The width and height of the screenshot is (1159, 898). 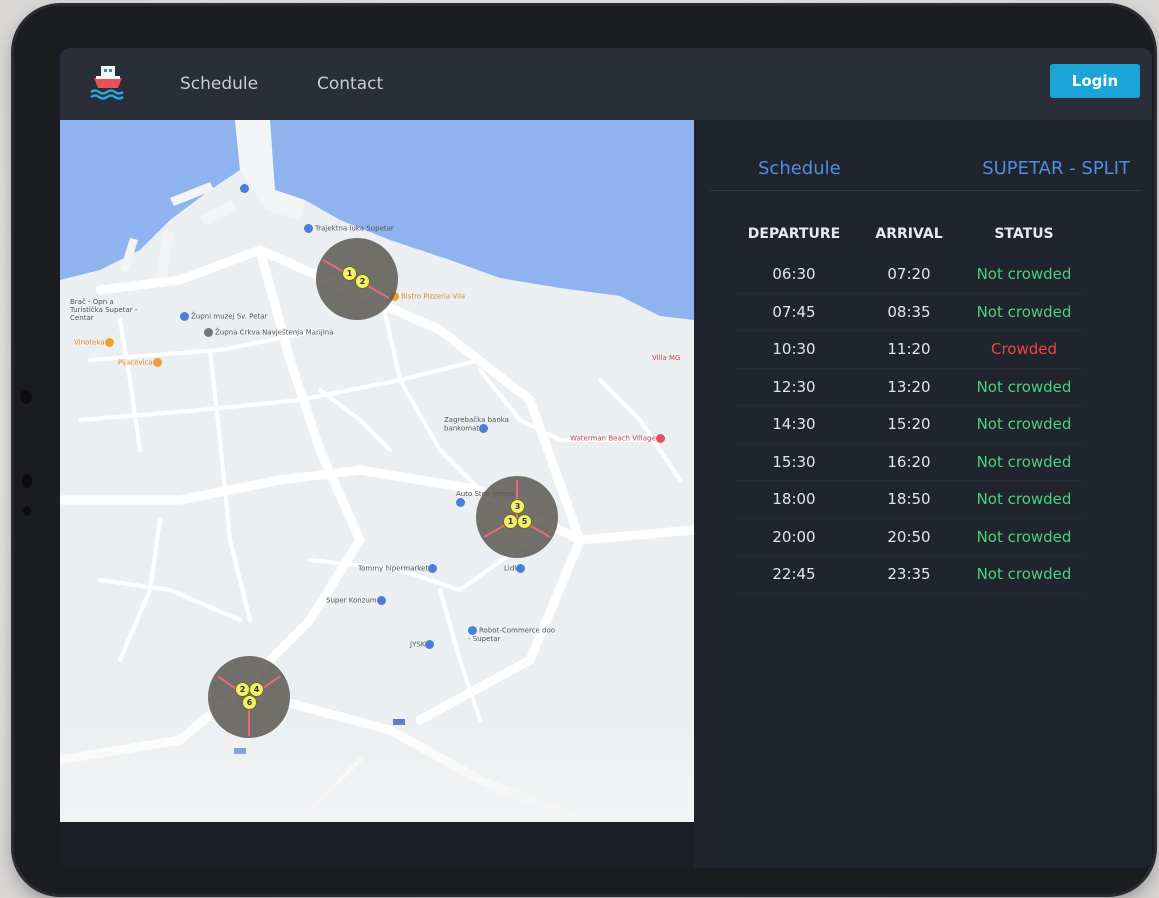 I want to click on poi-marker: Vinoteka, so click(x=95, y=342).